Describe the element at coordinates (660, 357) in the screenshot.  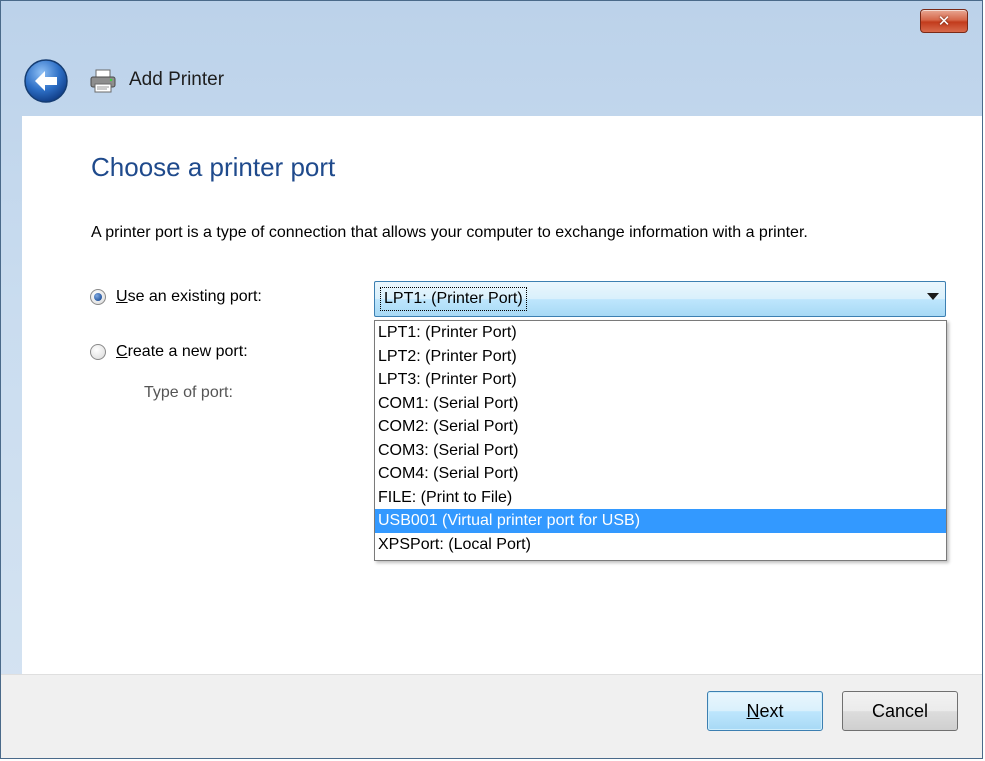
I see `port-option: LPT2: (Printer Port)` at that location.